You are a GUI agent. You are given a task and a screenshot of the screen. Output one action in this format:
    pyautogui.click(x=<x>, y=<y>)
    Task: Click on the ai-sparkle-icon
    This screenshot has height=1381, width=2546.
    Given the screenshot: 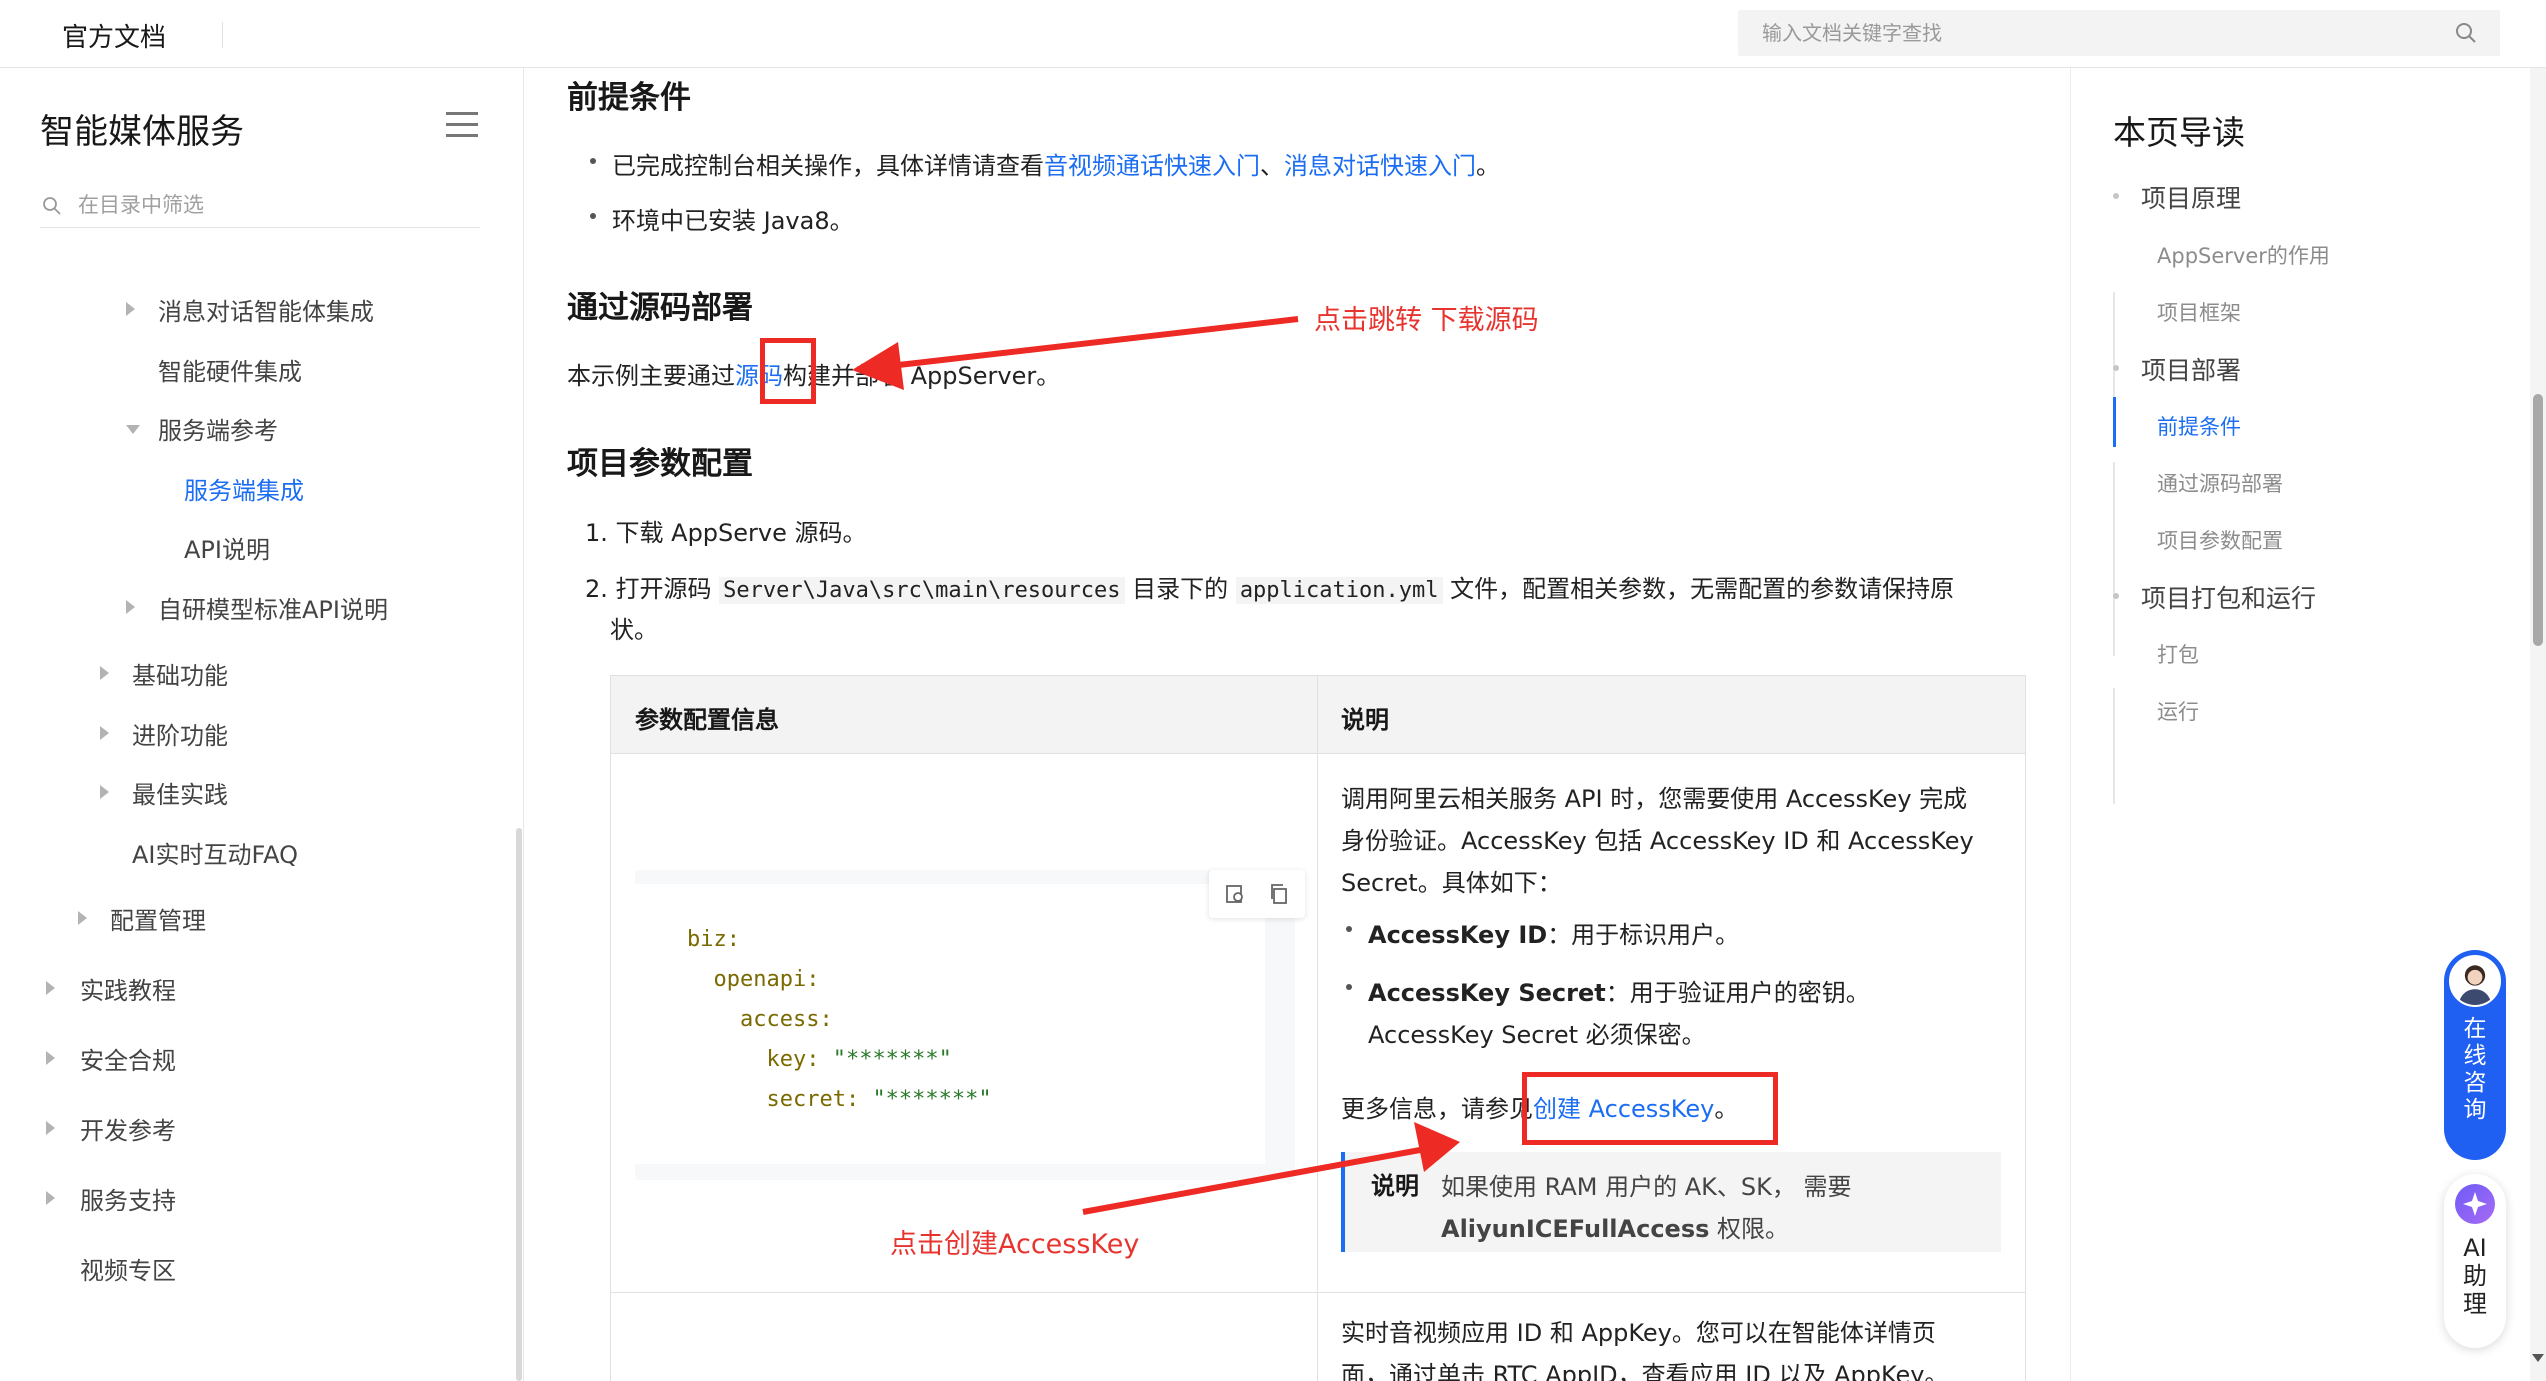 What is the action you would take?
    pyautogui.click(x=2475, y=1204)
    